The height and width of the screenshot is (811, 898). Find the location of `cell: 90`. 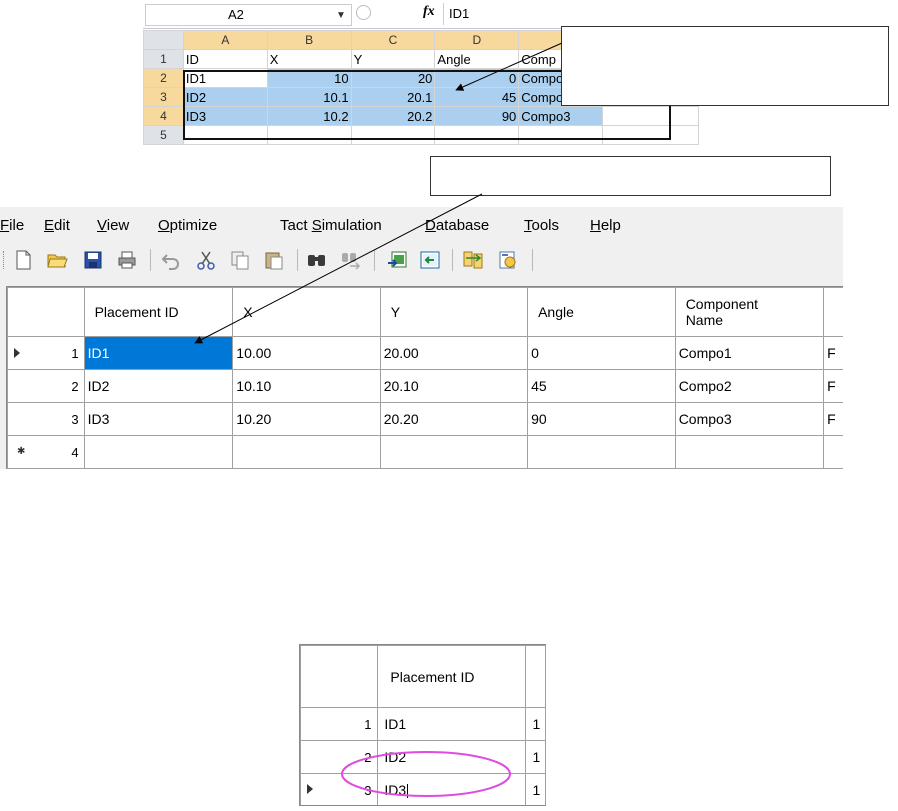

cell: 90 is located at coordinates (601, 419).